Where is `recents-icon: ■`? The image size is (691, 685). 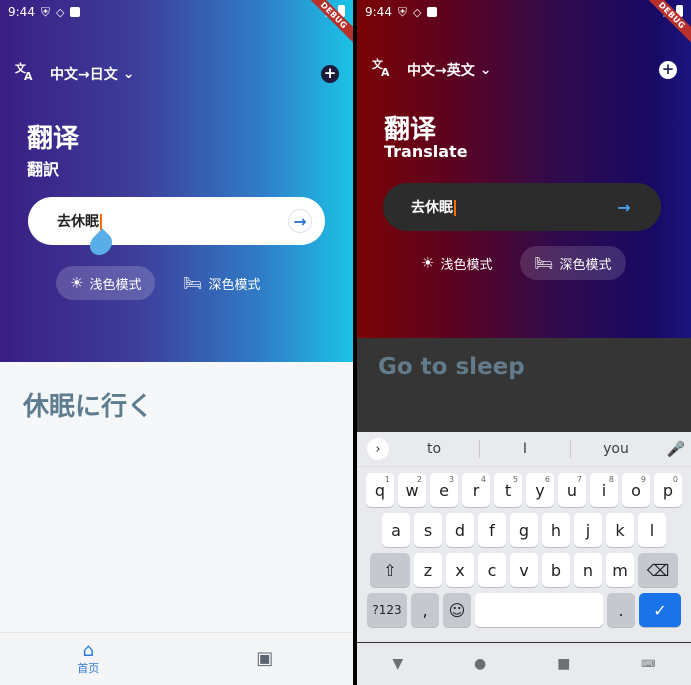 recents-icon: ■ is located at coordinates (563, 664).